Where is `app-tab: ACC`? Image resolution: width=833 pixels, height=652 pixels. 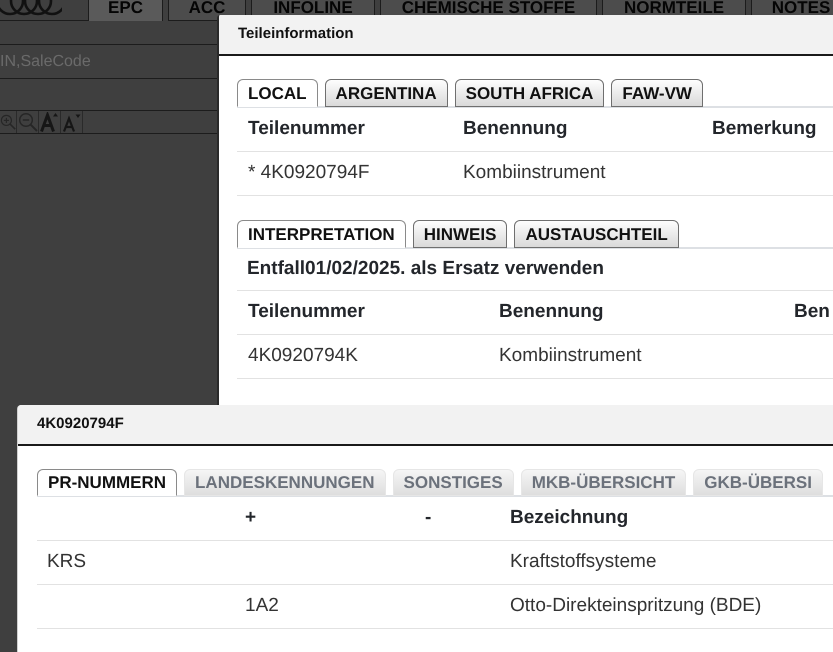 app-tab: ACC is located at coordinates (207, 10).